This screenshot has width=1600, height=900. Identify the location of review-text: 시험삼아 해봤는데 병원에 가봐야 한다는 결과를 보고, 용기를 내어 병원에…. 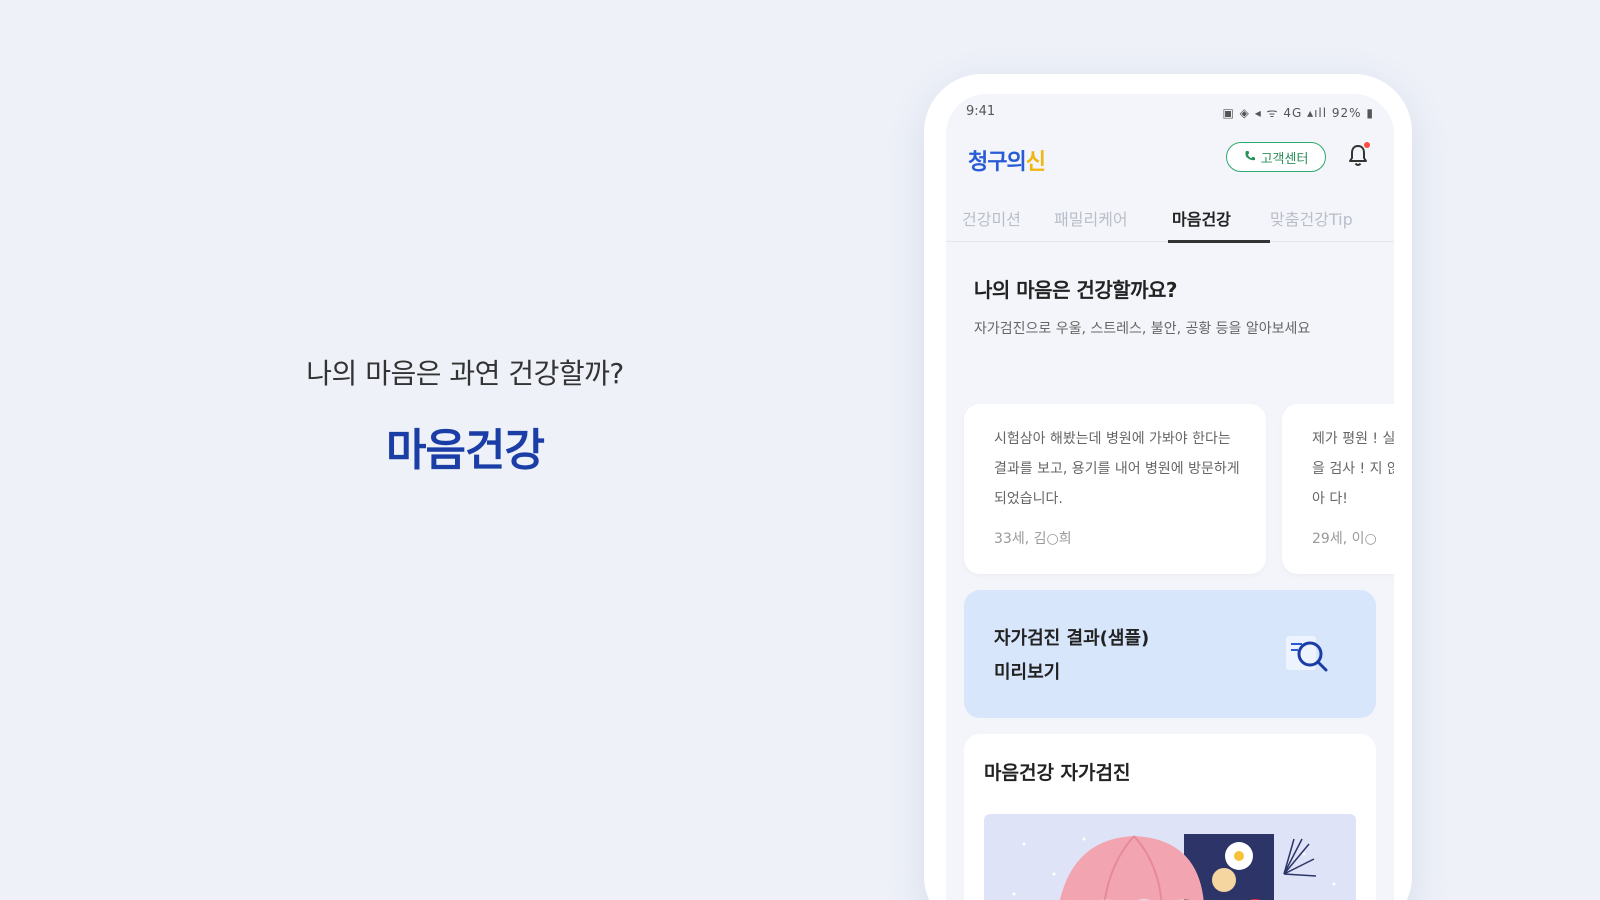
(1117, 469).